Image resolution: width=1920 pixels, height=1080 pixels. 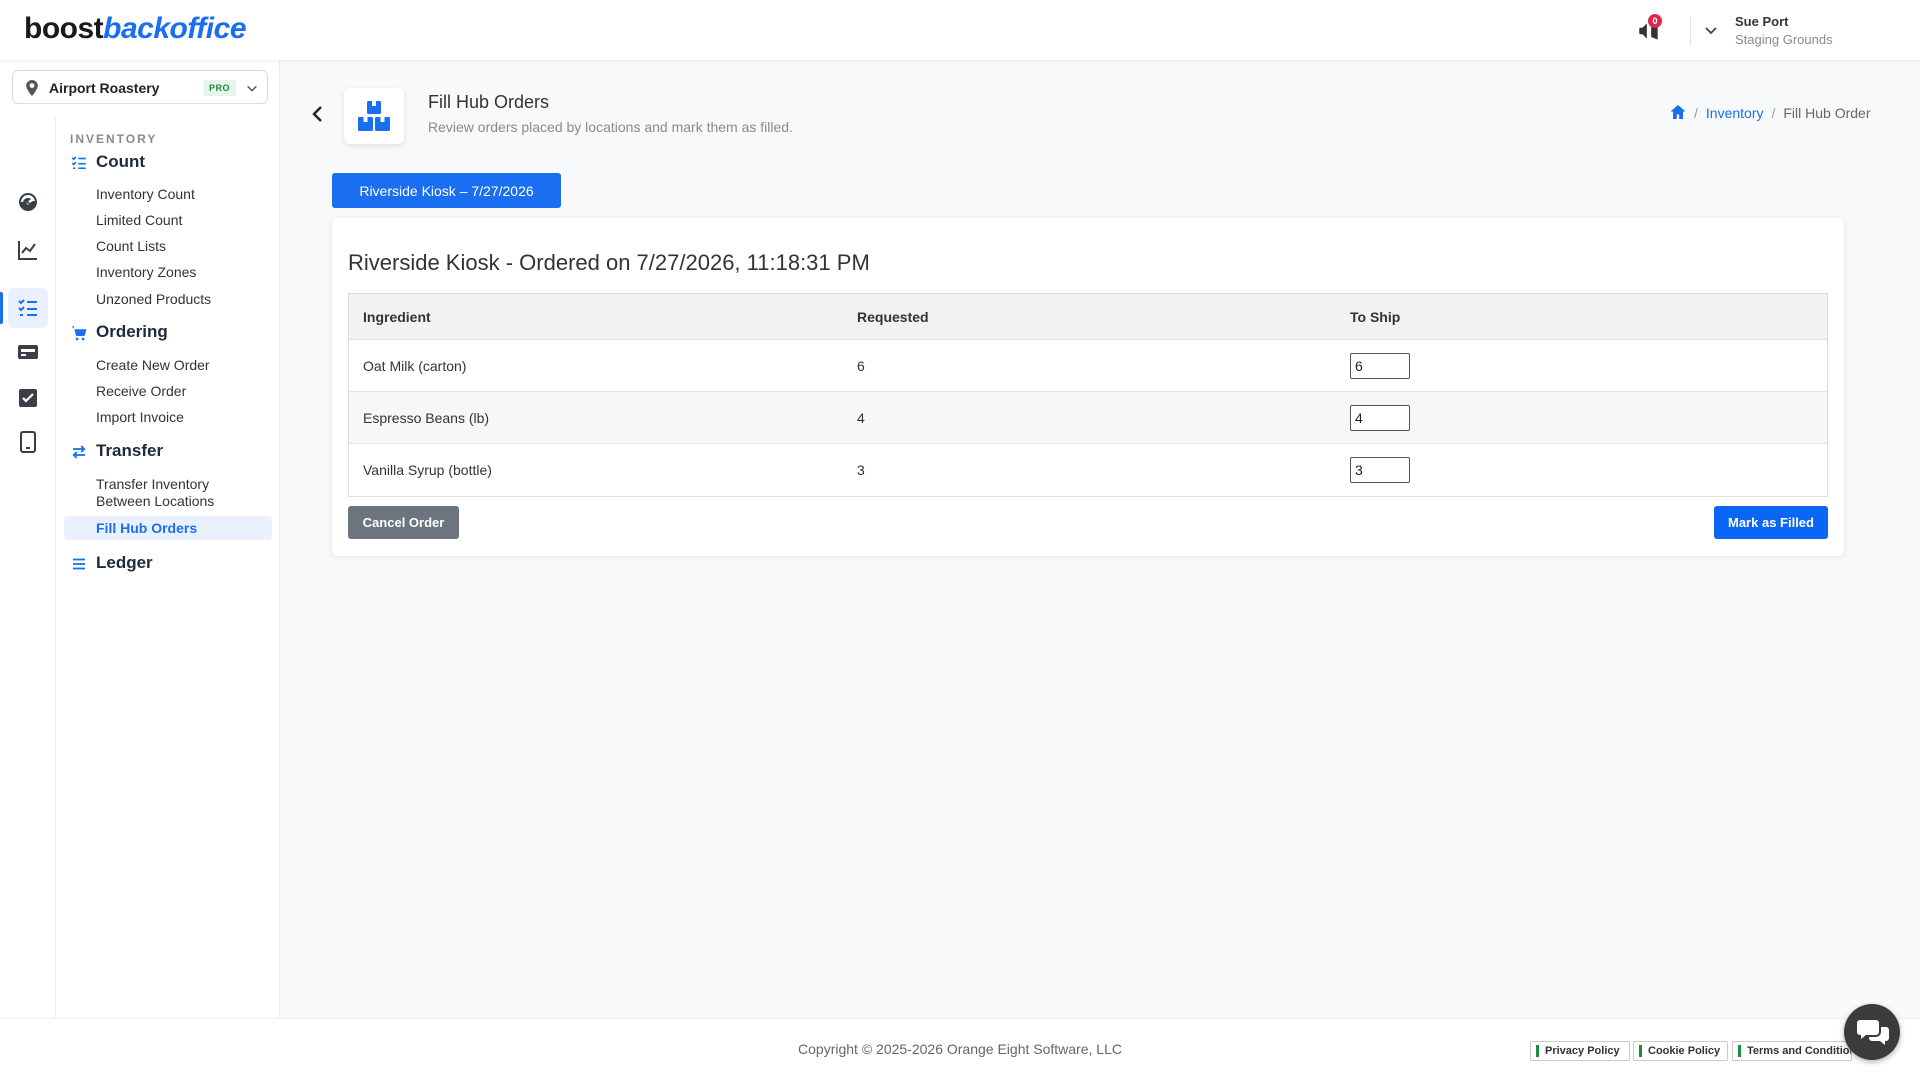 What do you see at coordinates (28, 398) in the screenshot?
I see `checkbox-icon` at bounding box center [28, 398].